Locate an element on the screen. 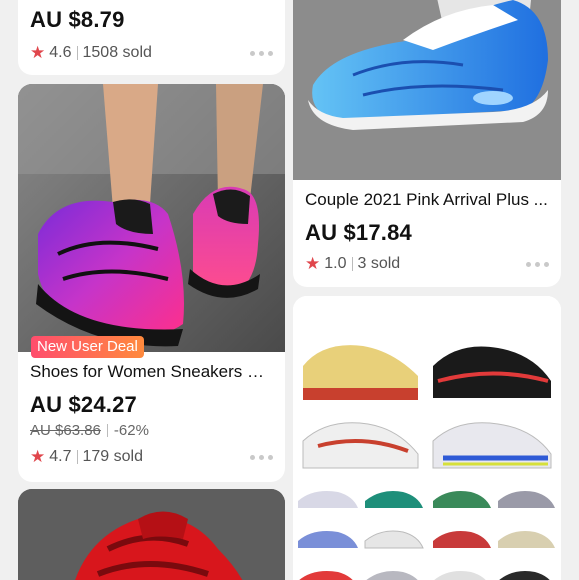 This screenshot has width=579, height=580. rating-row: ★ 4.7 179 sold is located at coordinates (151, 457).